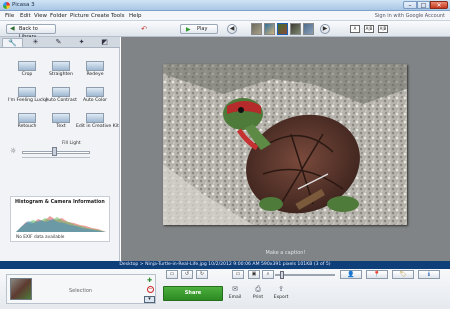  What do you see at coordinates (144, 29) in the screenshot?
I see `undo-redo-icon: ↶` at bounding box center [144, 29].